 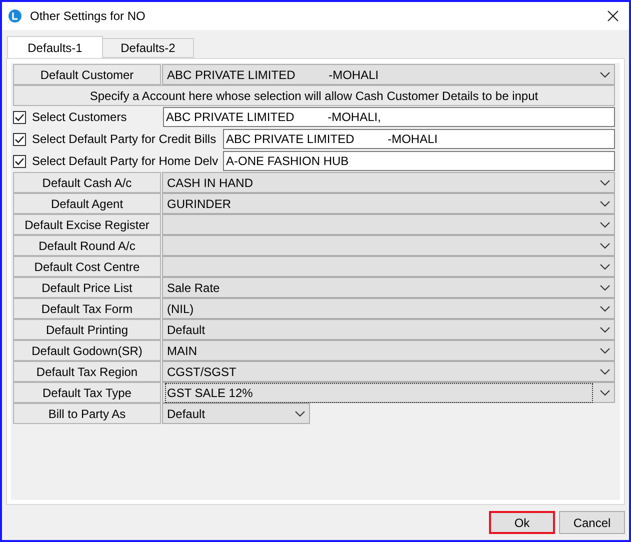 What do you see at coordinates (388, 350) in the screenshot?
I see `dropdown-field: MAIN` at bounding box center [388, 350].